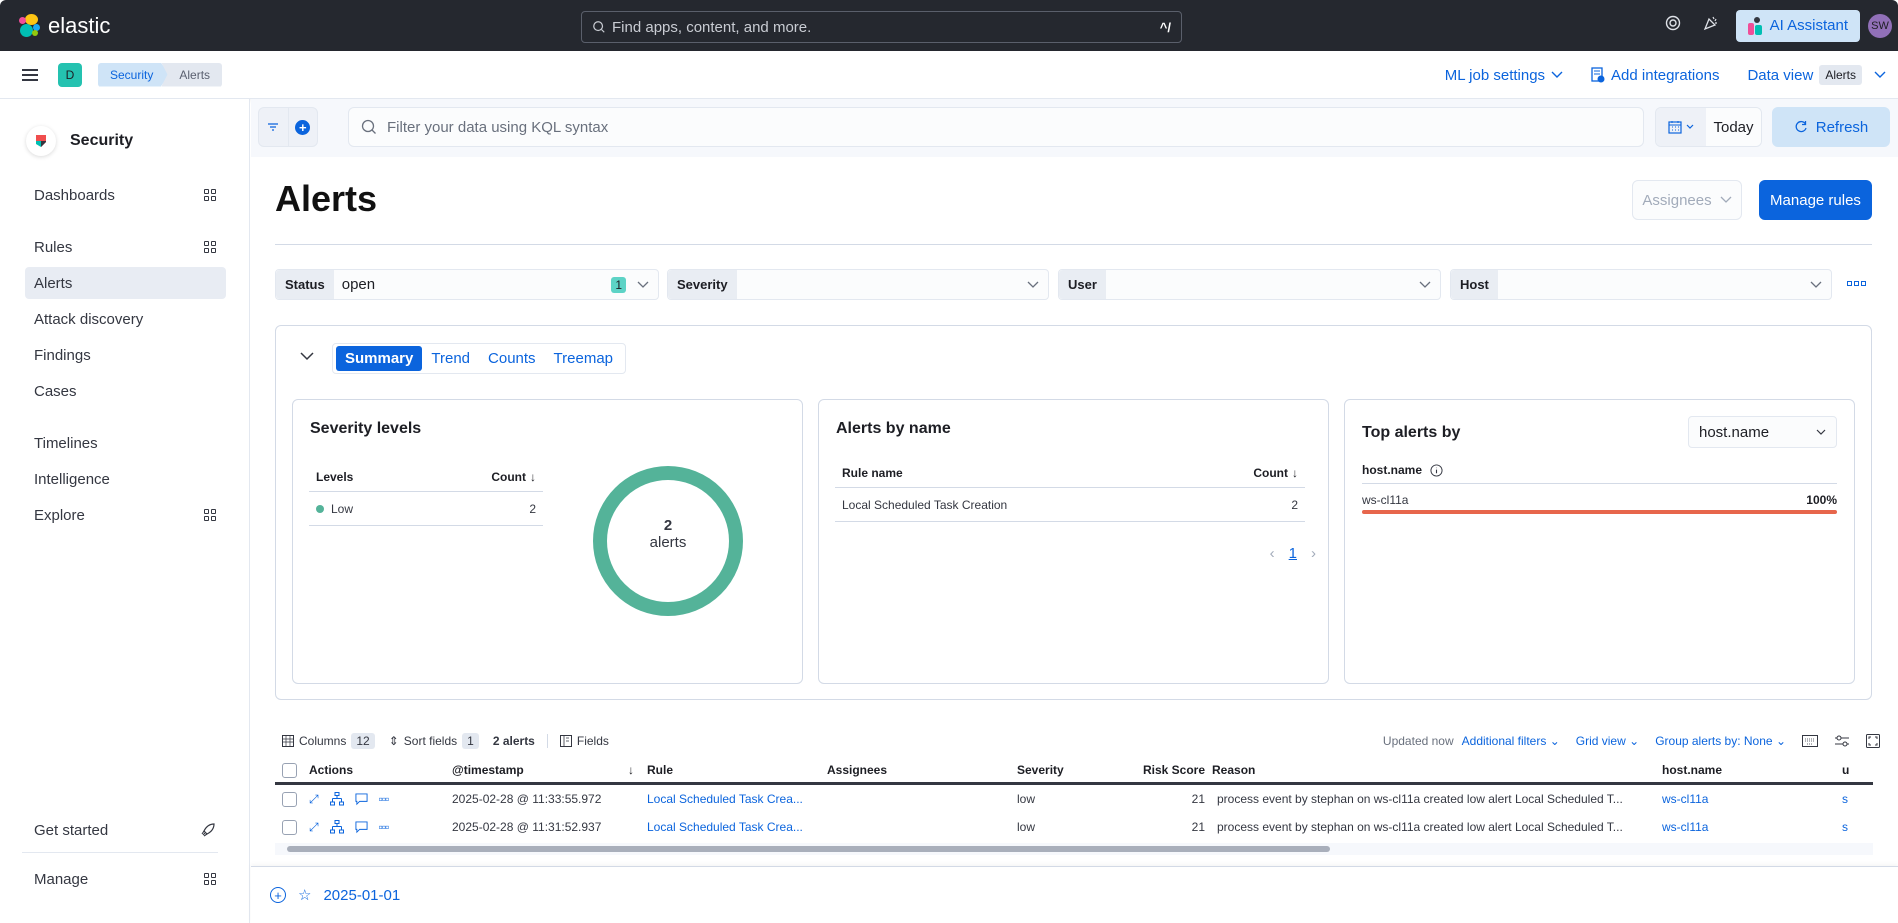  What do you see at coordinates (1681, 127) in the screenshot?
I see `quick-select-button` at bounding box center [1681, 127].